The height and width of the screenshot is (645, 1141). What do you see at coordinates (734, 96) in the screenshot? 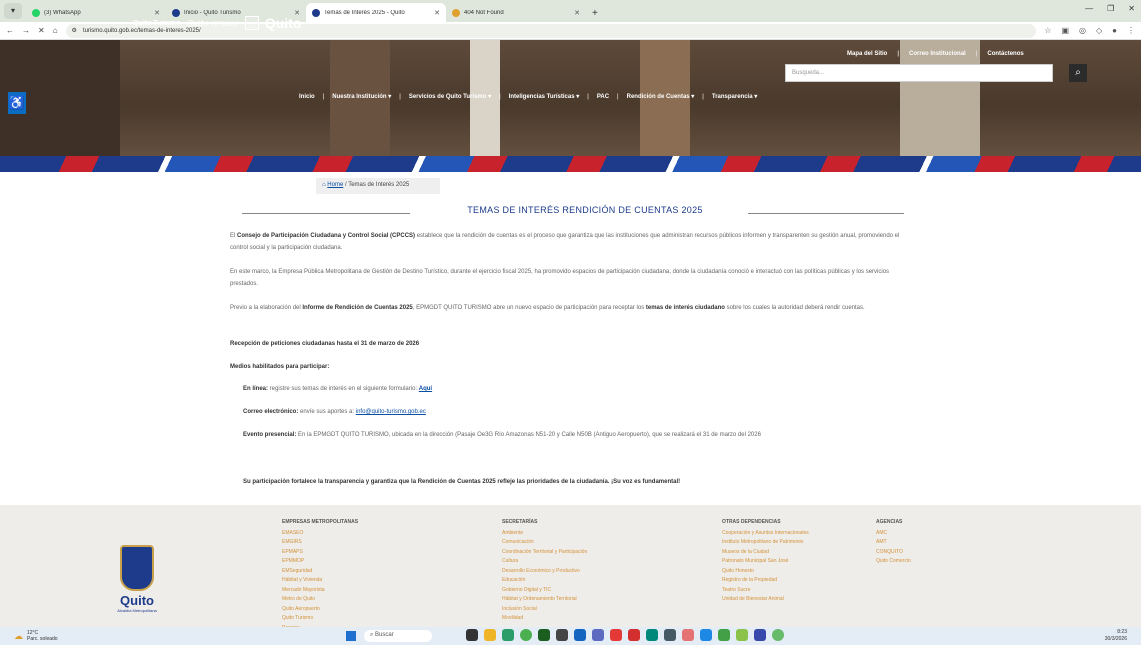
I see `nav-item-transparencia: Transparencia ▾` at bounding box center [734, 96].